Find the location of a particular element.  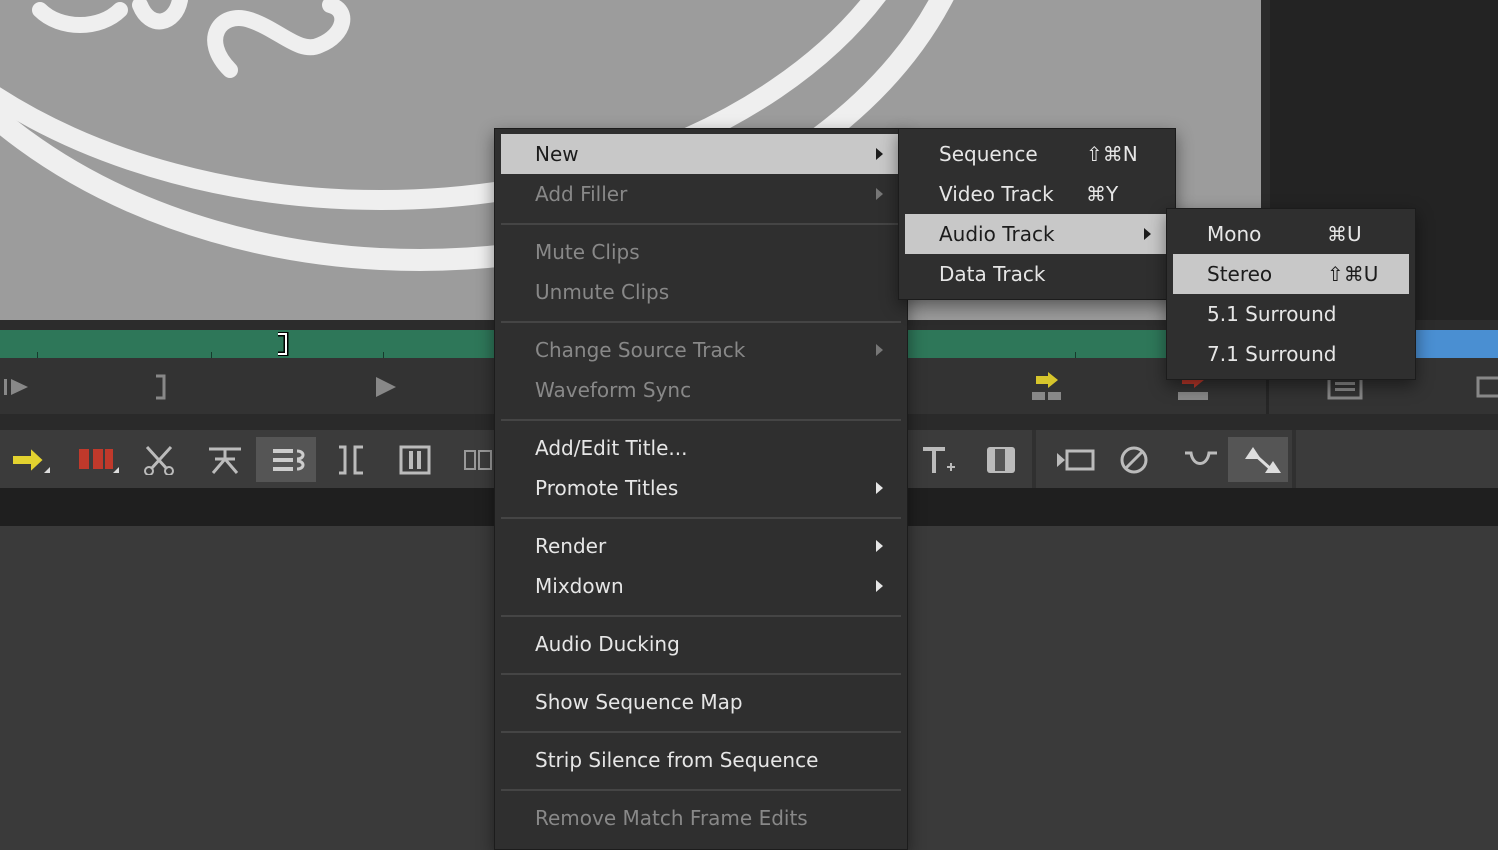

menu-item-label: Strip Silence from Sequence is located at coordinates (677, 760).